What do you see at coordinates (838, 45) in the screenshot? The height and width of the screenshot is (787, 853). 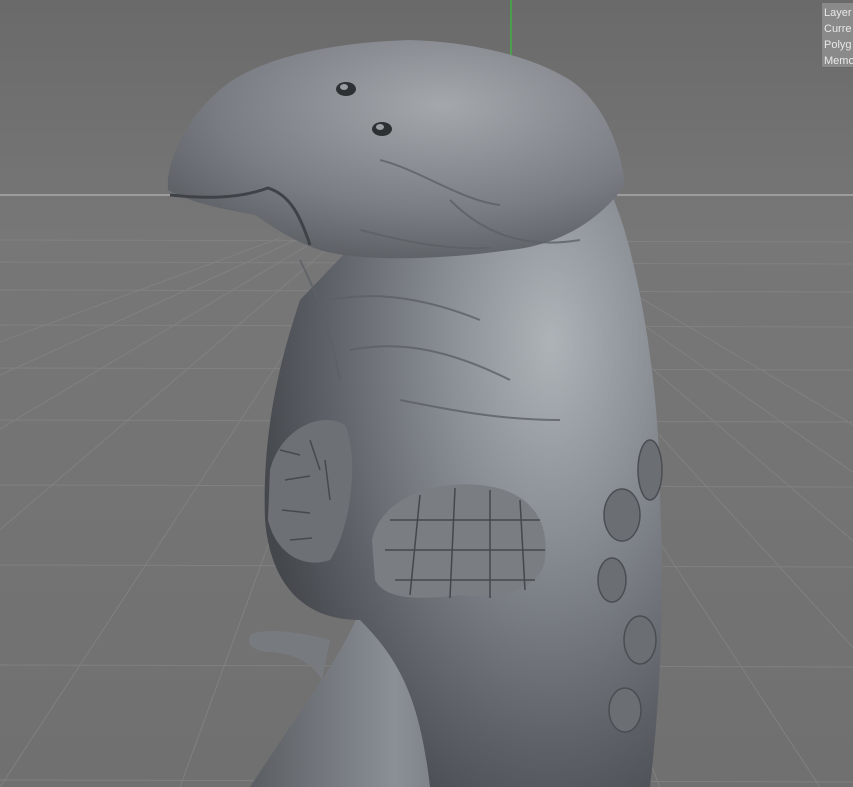 I see `hud-line-polygons: Polyg` at bounding box center [838, 45].